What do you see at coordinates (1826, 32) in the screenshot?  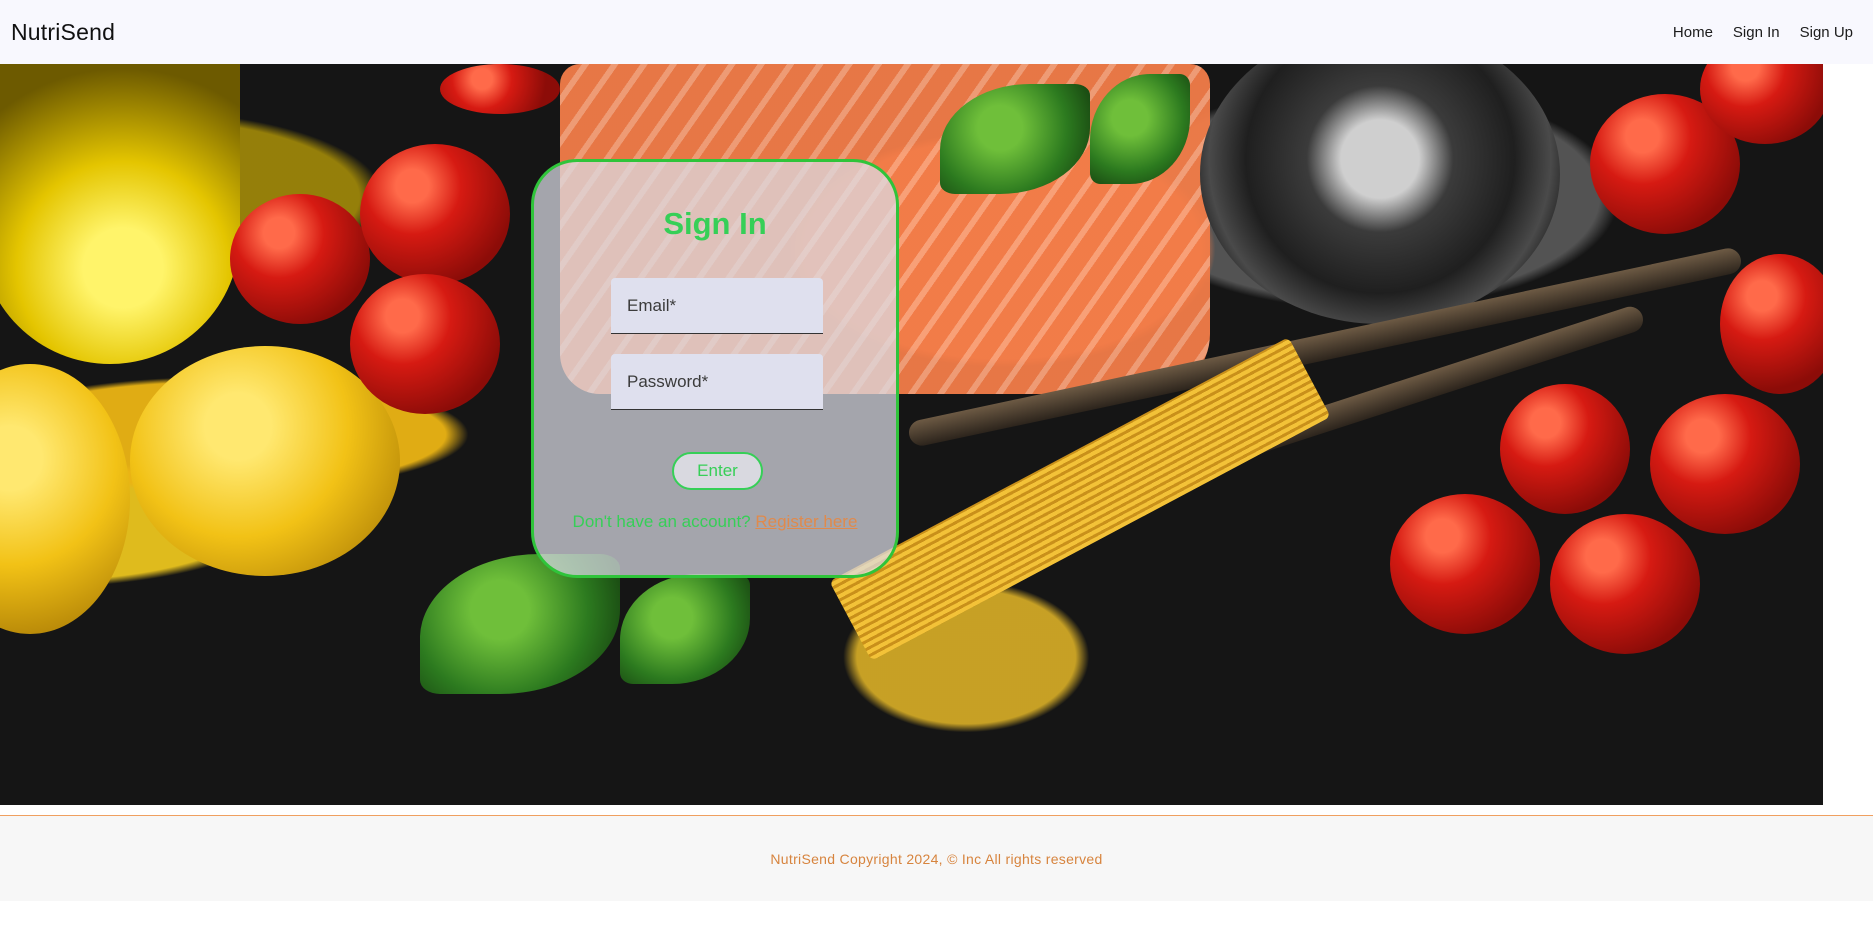 I see `nav-link-sign-up: Sign Up` at bounding box center [1826, 32].